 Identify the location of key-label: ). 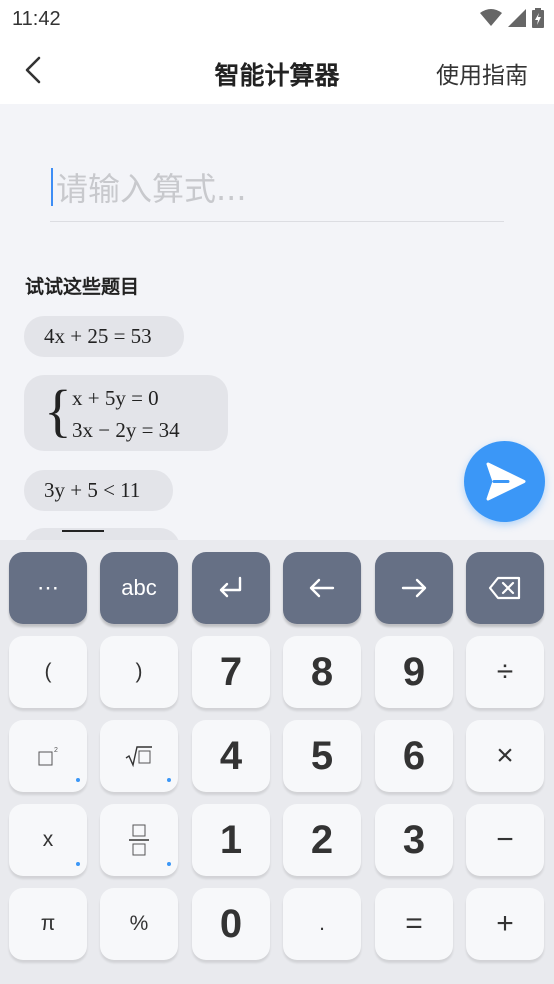
(139, 671).